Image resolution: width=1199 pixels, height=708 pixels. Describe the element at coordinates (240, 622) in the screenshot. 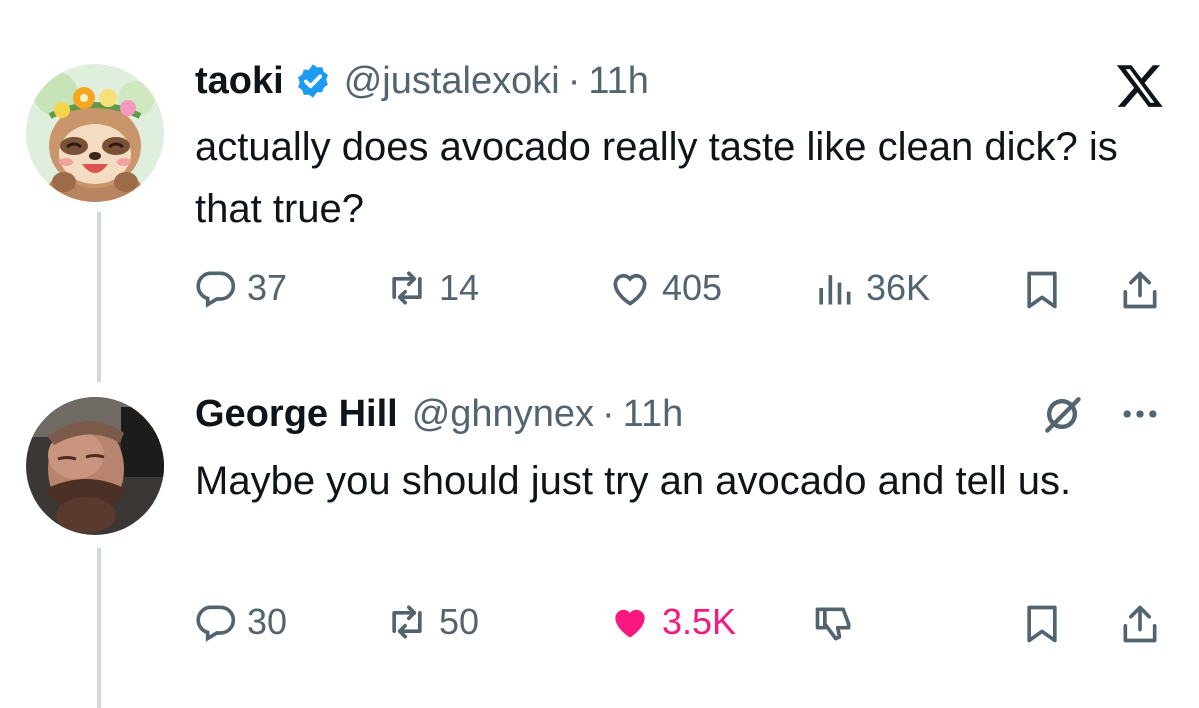

I see `reply-button: 30` at that location.